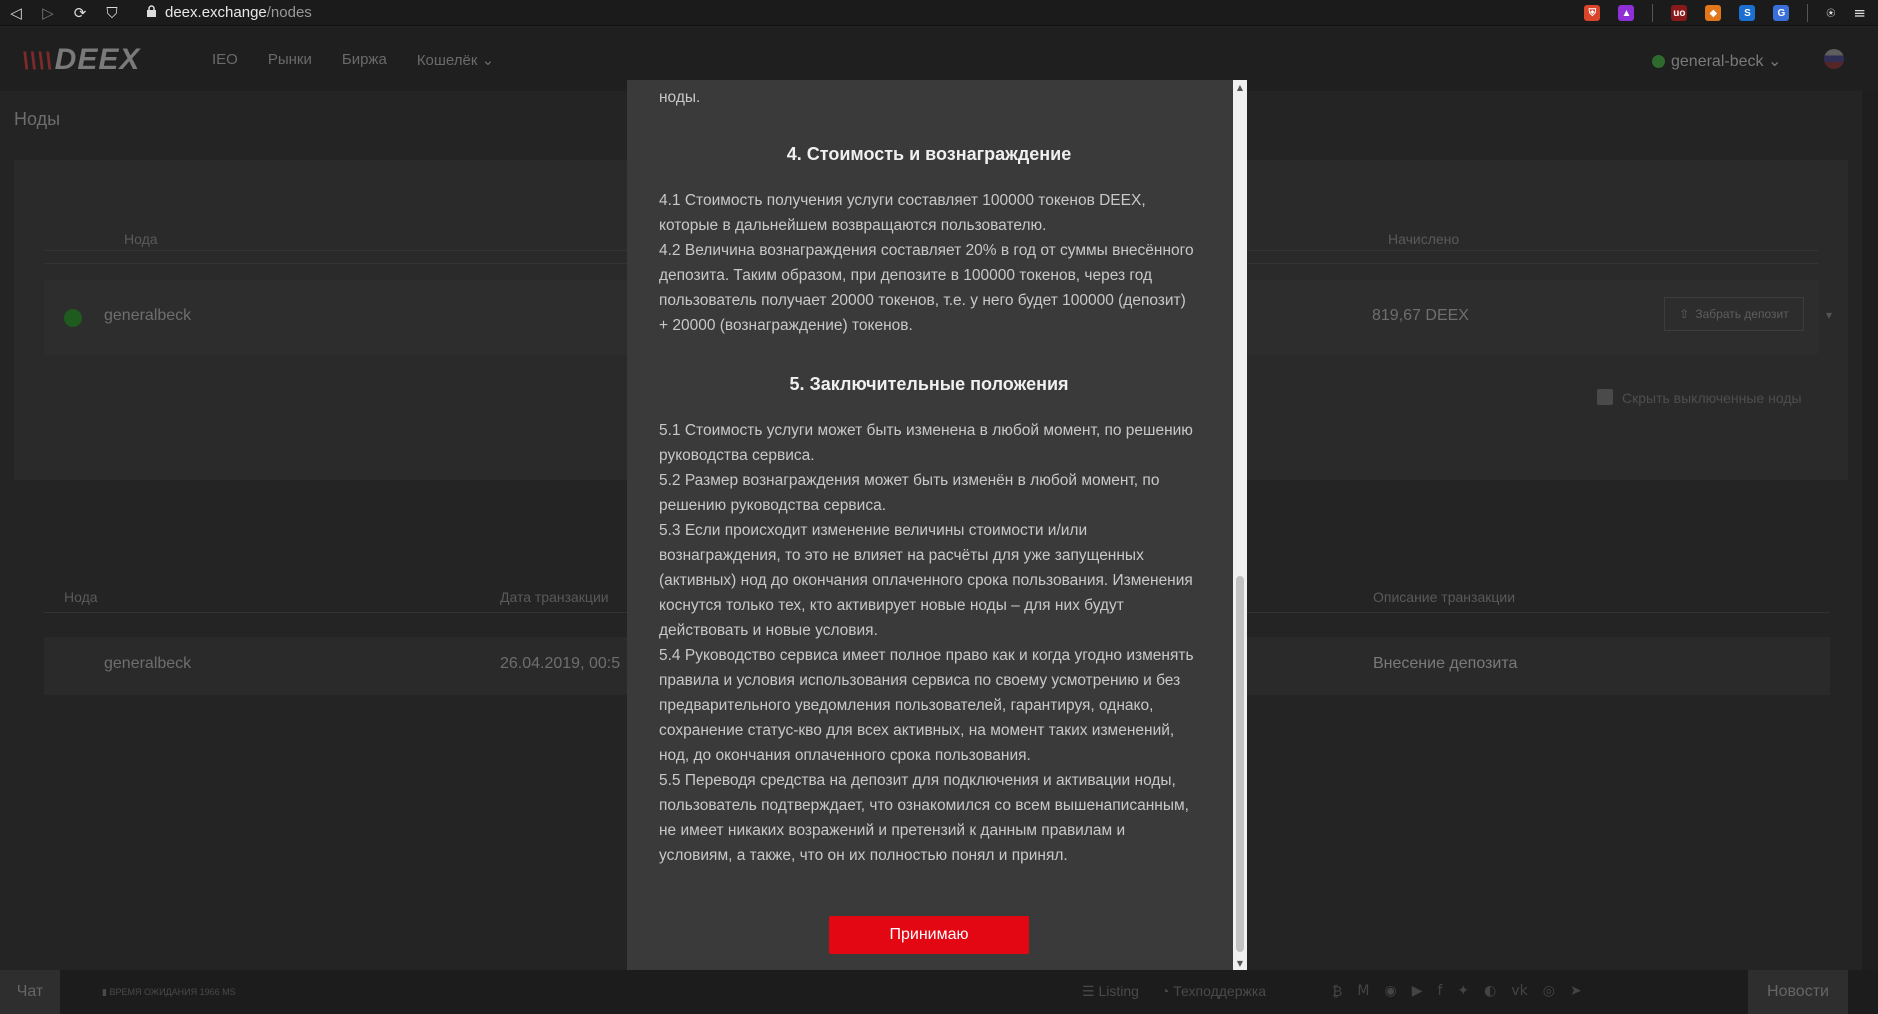  I want to click on terms-top-fragment: ноды., so click(680, 97).